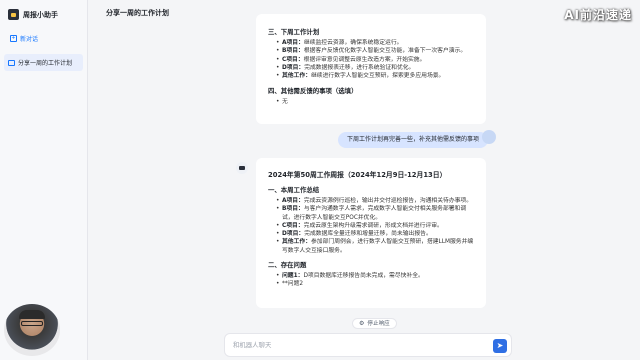  What do you see at coordinates (413, 140) in the screenshot?
I see `user-message-bubble: 下周工作计划再完善一些，补充其他需反馈的事项` at bounding box center [413, 140].